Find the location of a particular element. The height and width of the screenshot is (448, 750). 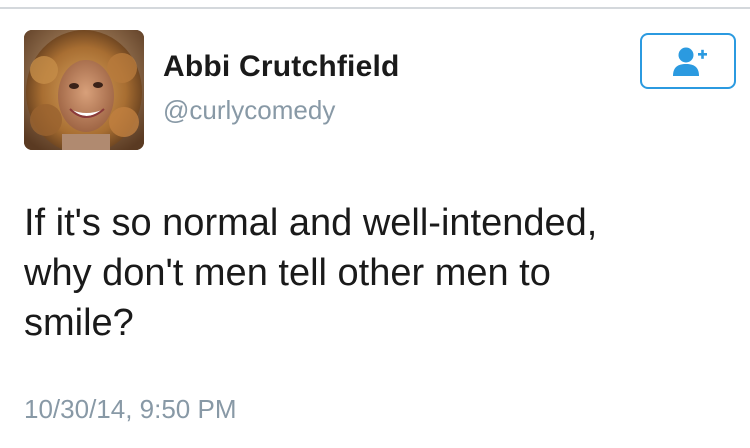

avatar is located at coordinates (84, 90).